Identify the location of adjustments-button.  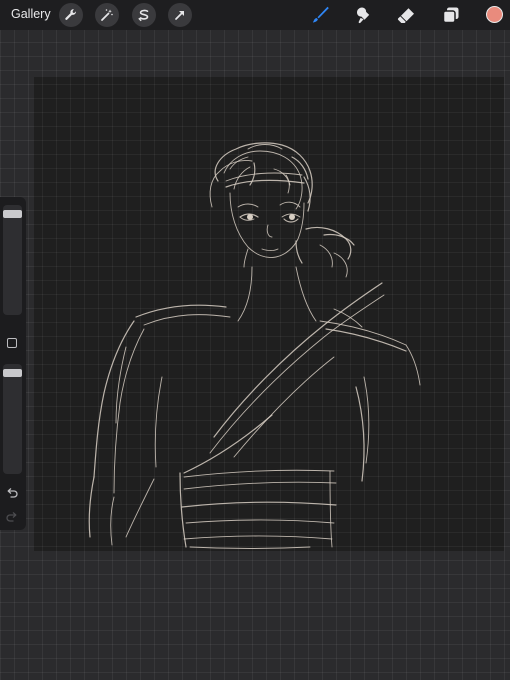
(107, 15).